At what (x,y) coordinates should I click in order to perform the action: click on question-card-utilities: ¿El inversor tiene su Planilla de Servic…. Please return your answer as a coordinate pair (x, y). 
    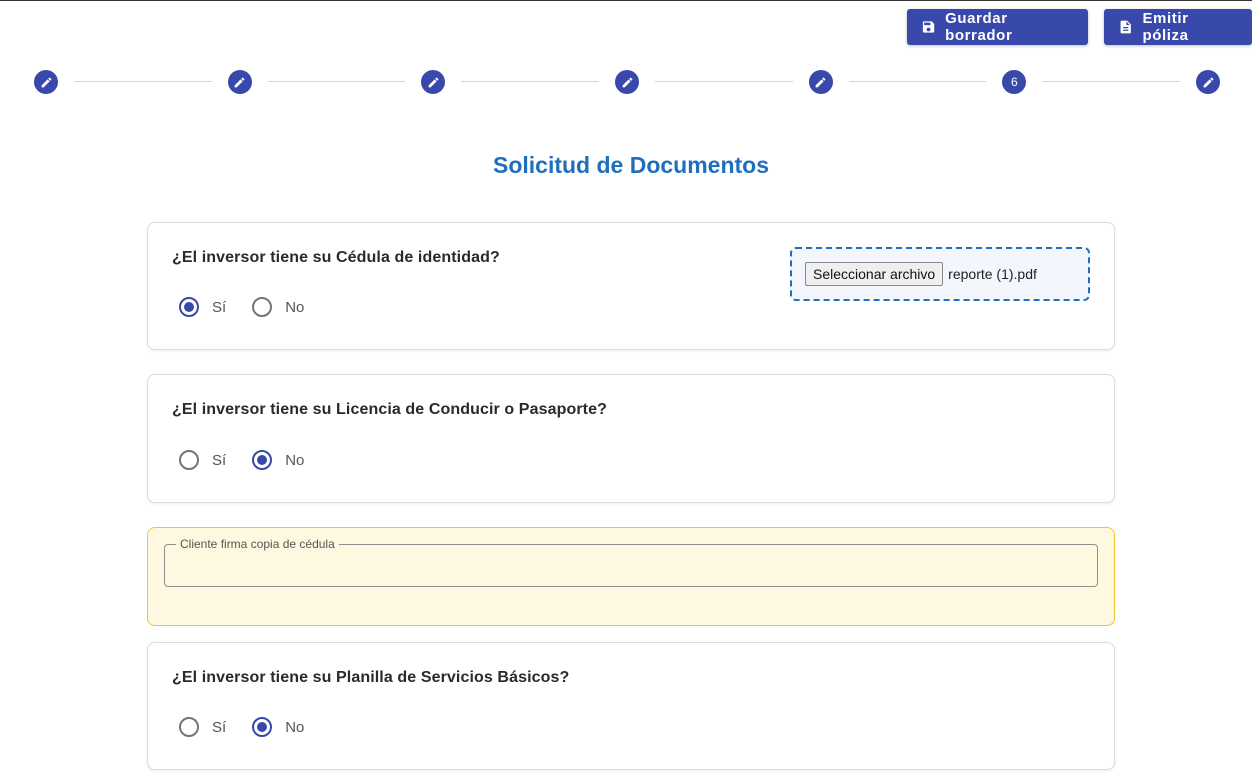
    Looking at the image, I should click on (631, 706).